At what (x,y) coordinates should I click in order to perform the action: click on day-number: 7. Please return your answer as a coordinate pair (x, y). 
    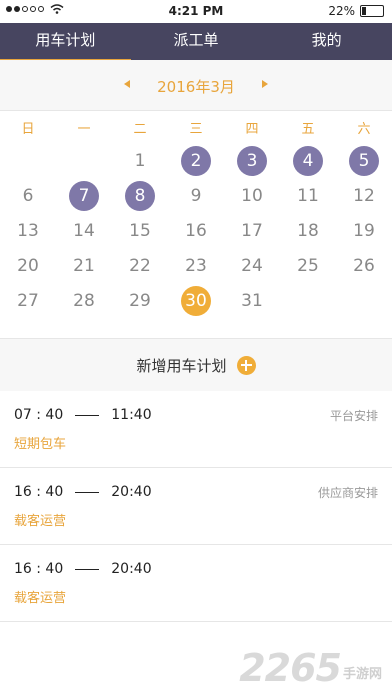
    Looking at the image, I should click on (84, 195).